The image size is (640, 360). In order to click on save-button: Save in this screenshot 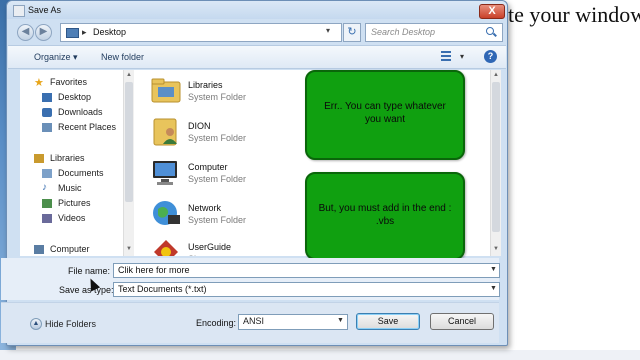, I will do `click(388, 321)`.